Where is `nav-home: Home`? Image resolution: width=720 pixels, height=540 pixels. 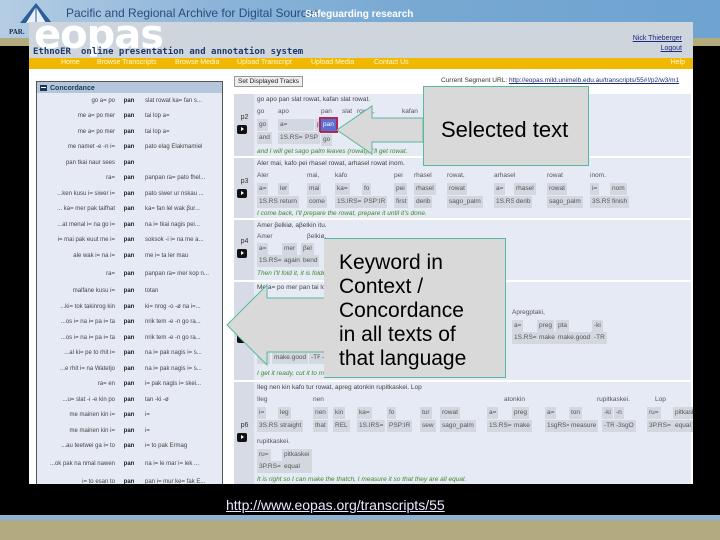 nav-home: Home is located at coordinates (70, 62).